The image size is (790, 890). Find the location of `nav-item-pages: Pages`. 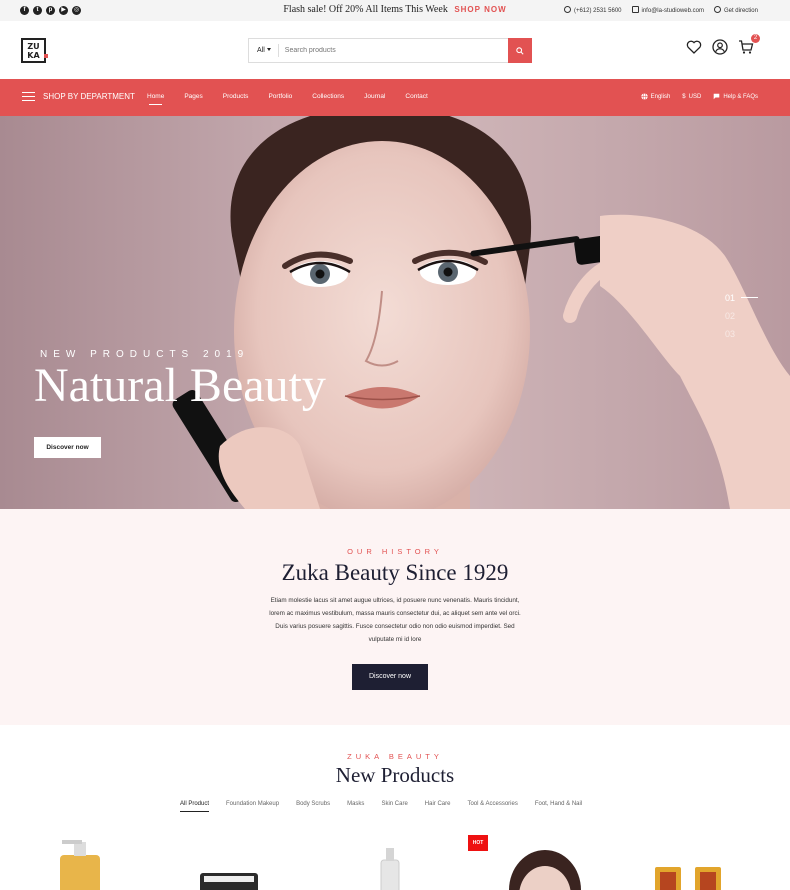

nav-item-pages: Pages is located at coordinates (193, 96).